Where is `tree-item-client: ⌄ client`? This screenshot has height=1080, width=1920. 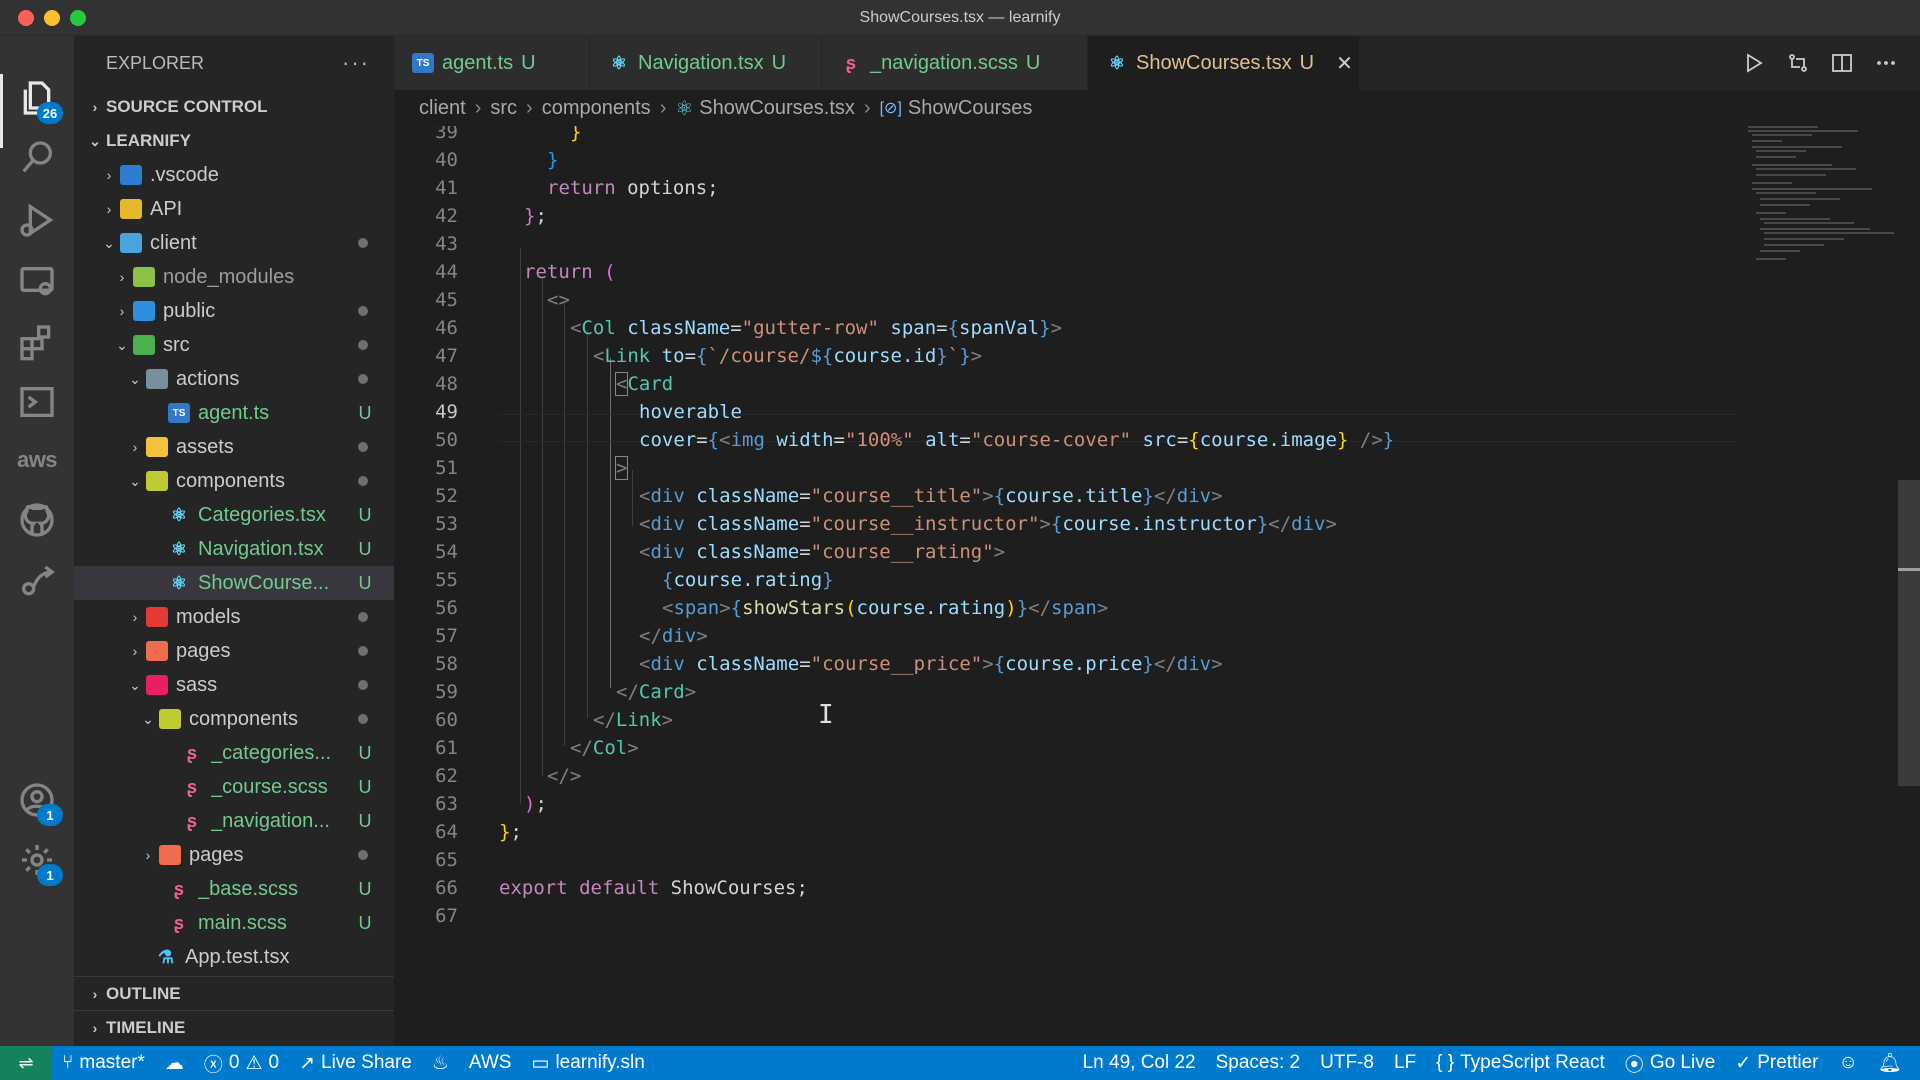 tree-item-client: ⌄ client is located at coordinates (234, 243).